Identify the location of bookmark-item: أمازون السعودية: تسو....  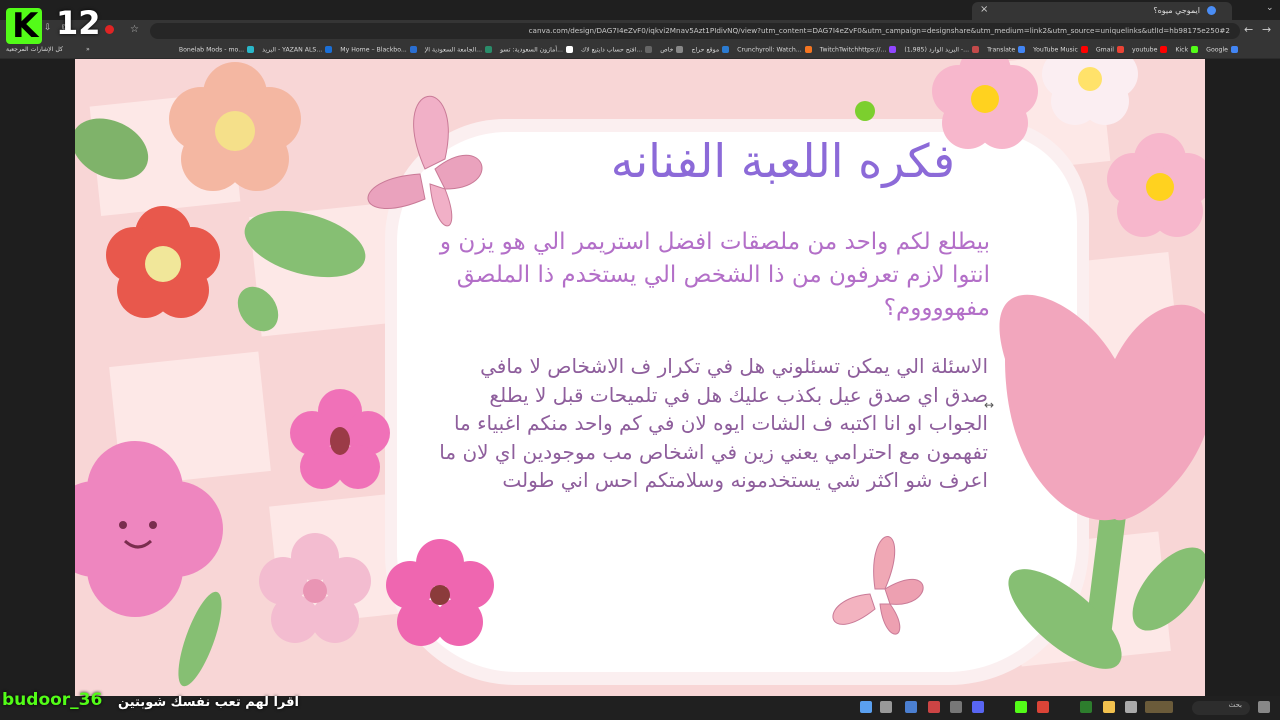
(536, 50).